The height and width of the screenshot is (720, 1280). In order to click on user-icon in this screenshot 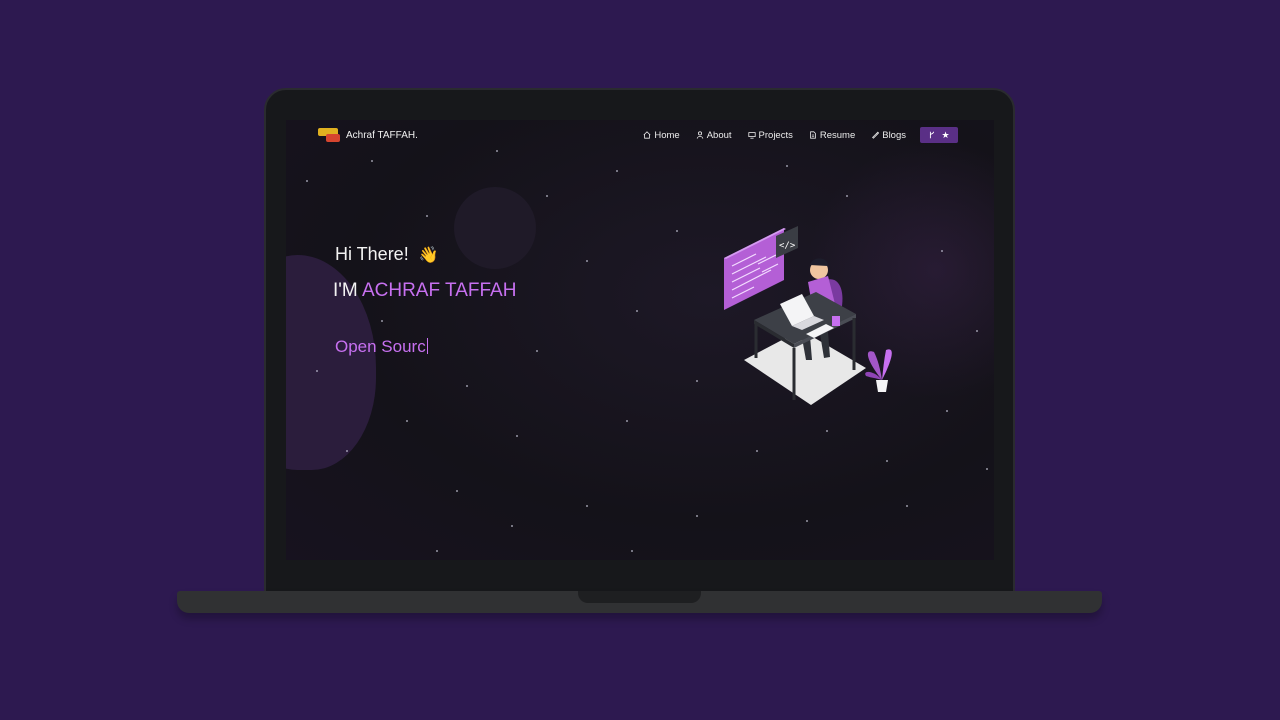, I will do `click(699, 135)`.